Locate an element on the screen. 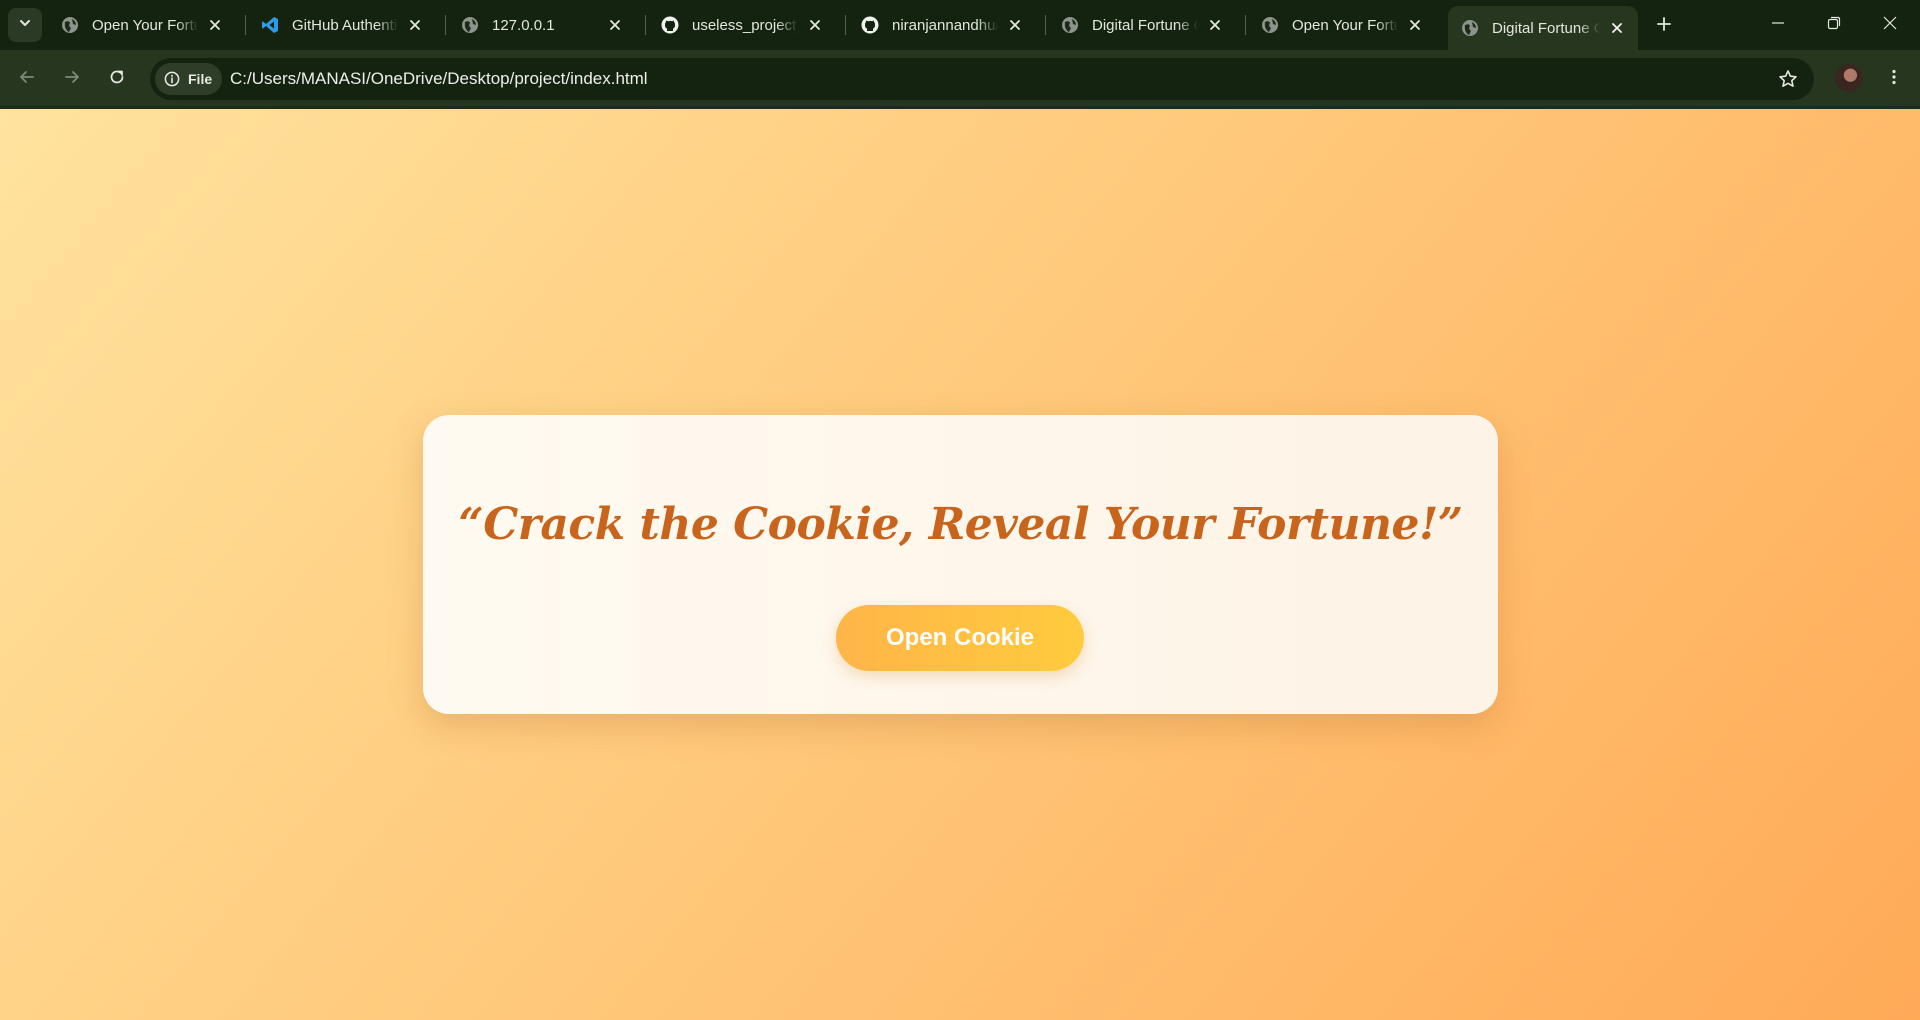  reload-icon is located at coordinates (117, 79).